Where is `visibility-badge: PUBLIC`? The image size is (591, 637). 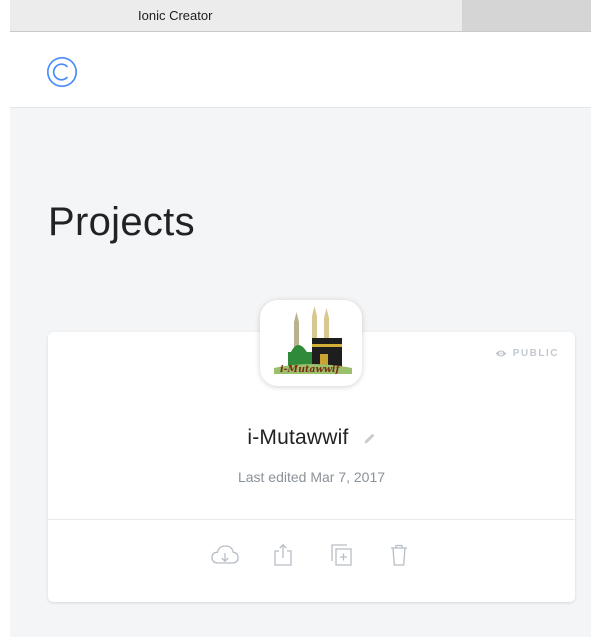
visibility-badge: PUBLIC is located at coordinates (527, 353).